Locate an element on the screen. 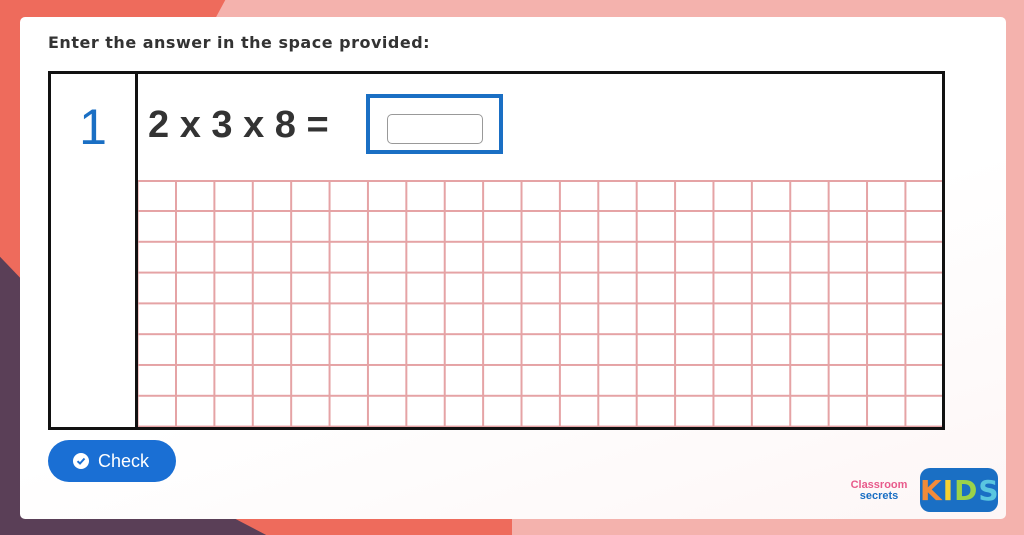  check-button-label: Check is located at coordinates (124, 461).